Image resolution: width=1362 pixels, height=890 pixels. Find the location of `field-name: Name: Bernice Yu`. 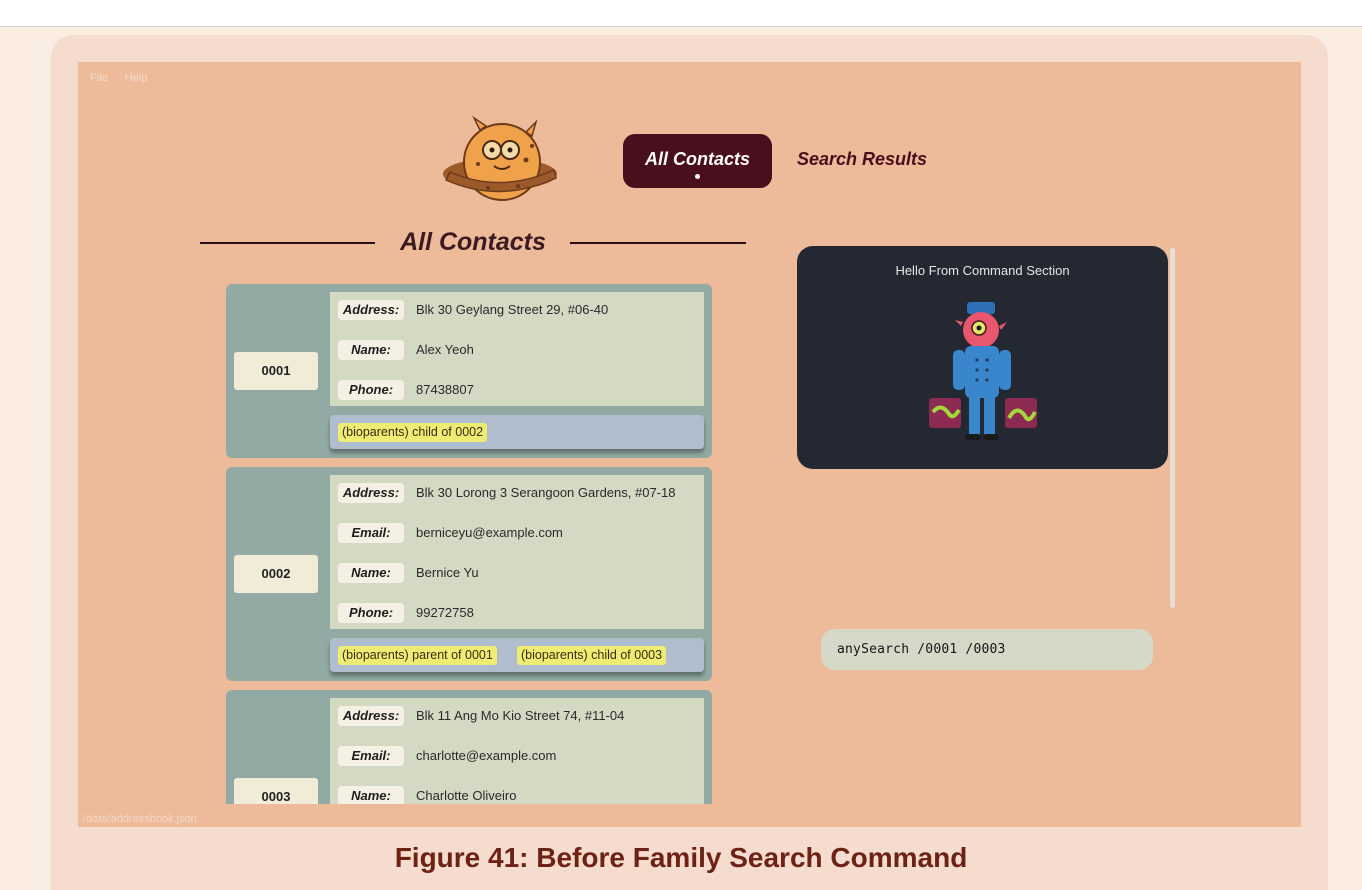

field-name: Name: Bernice Yu is located at coordinates (517, 574).